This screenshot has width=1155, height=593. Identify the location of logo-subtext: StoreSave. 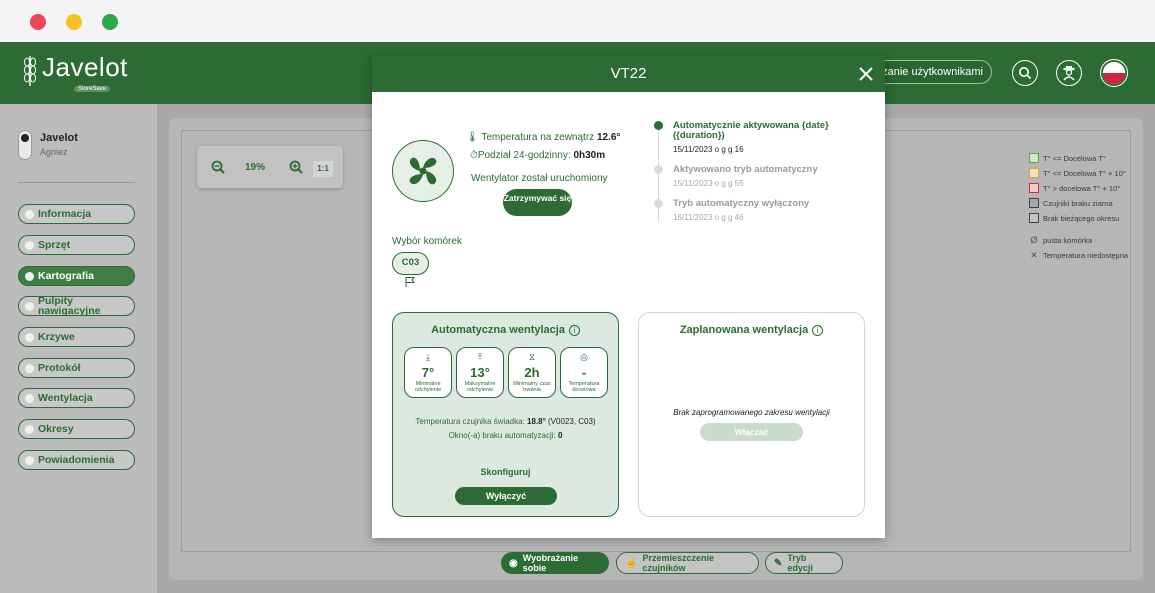
(92, 89).